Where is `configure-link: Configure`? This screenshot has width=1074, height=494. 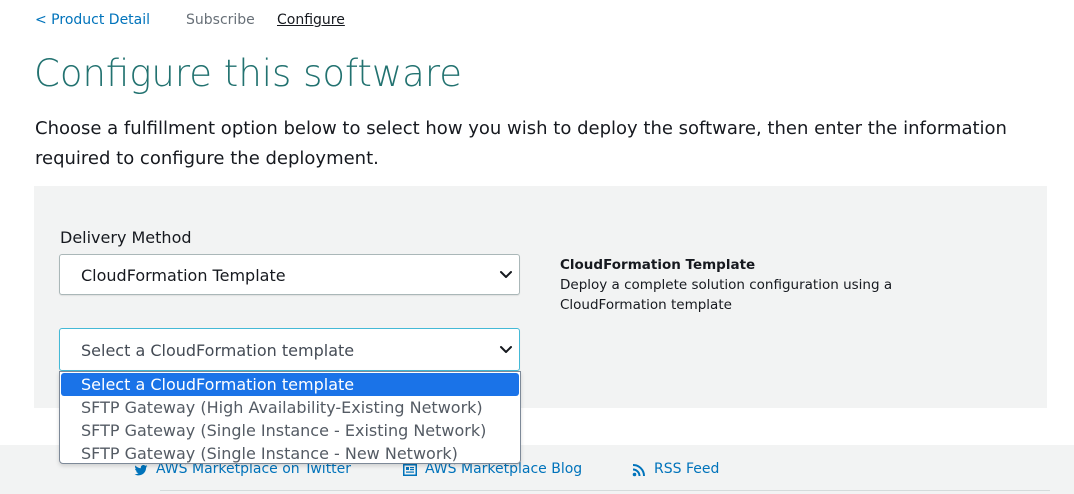 configure-link: Configure is located at coordinates (311, 20).